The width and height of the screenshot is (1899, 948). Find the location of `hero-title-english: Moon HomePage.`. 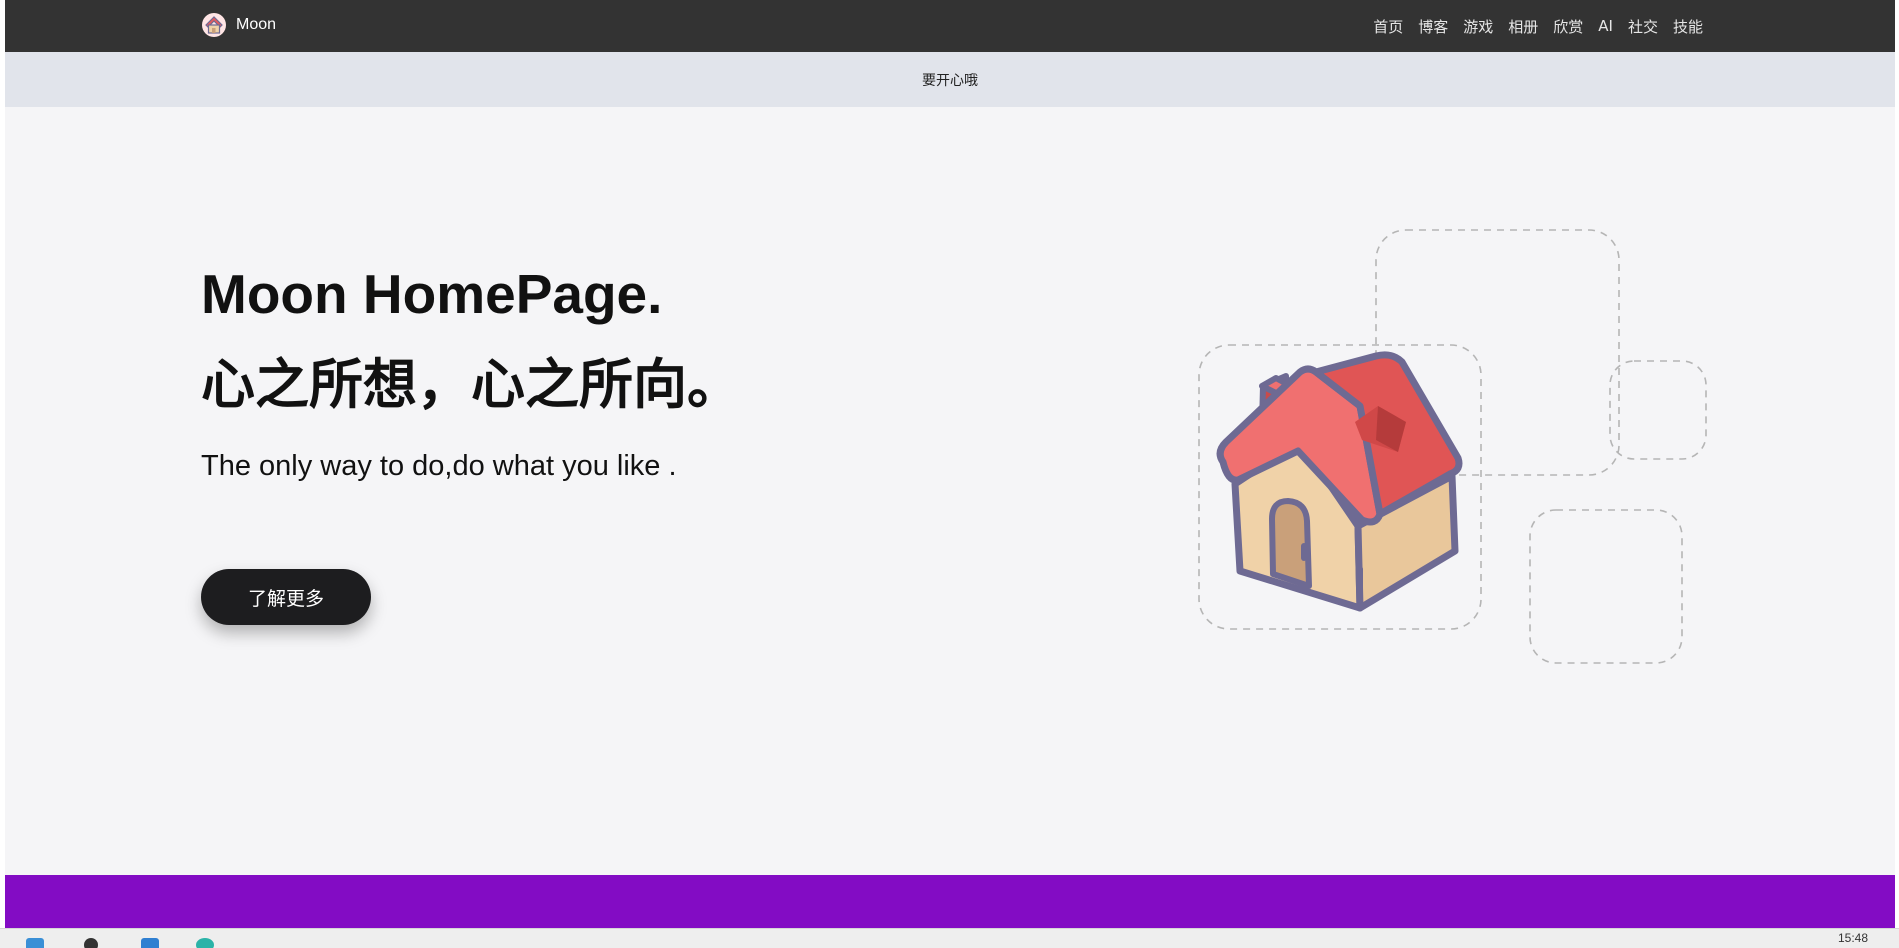

hero-title-english: Moon HomePage. is located at coordinates (432, 294).